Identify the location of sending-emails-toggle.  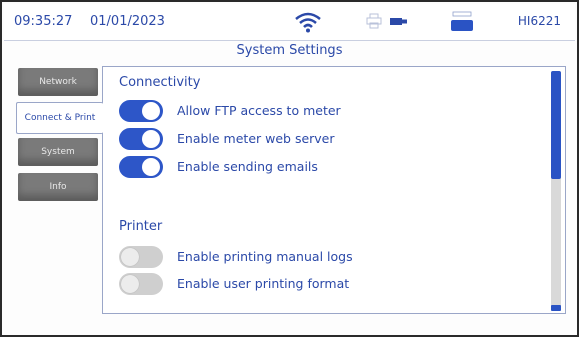
(141, 167).